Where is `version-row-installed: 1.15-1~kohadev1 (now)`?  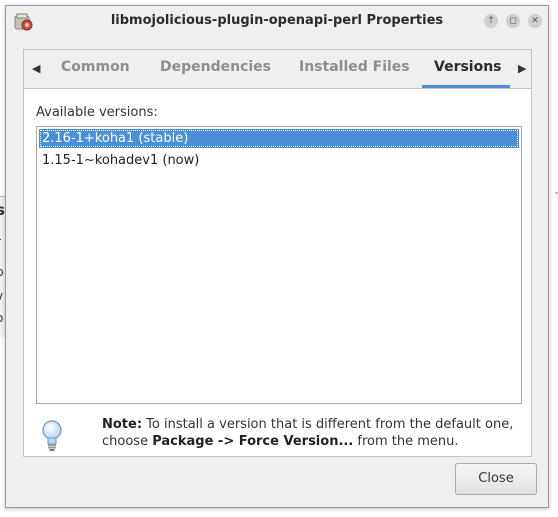 version-row-installed: 1.15-1~kohadev1 (now) is located at coordinates (279, 160).